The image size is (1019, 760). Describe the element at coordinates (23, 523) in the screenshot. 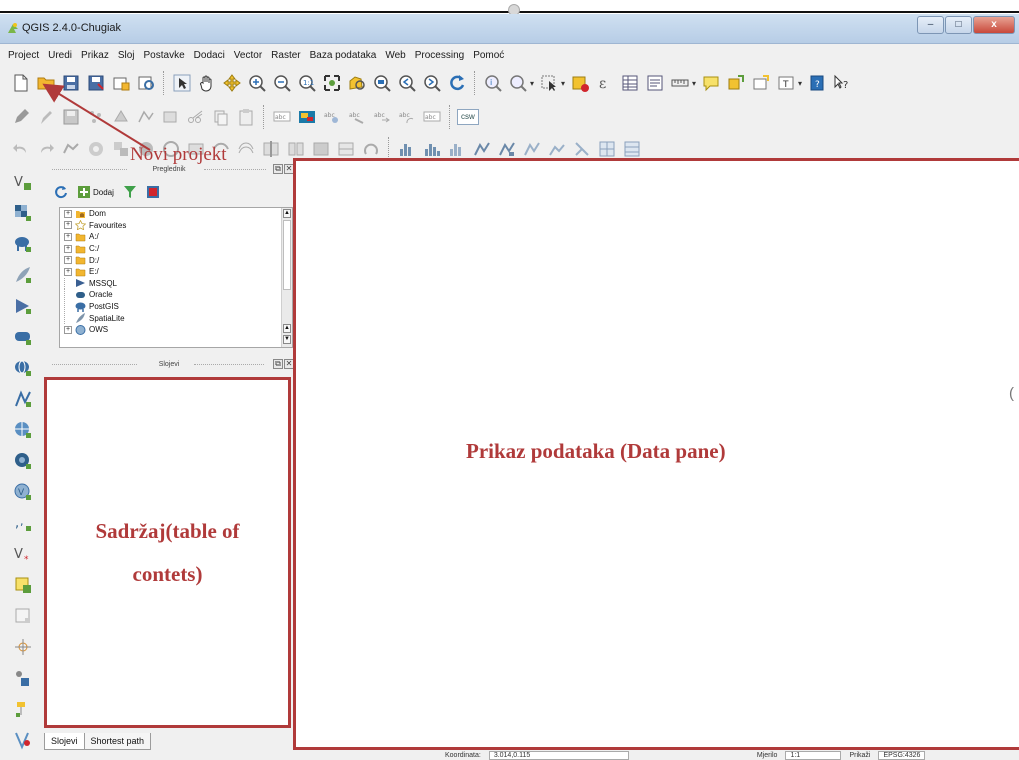

I see `add-delimited-layer-button: ,,` at that location.